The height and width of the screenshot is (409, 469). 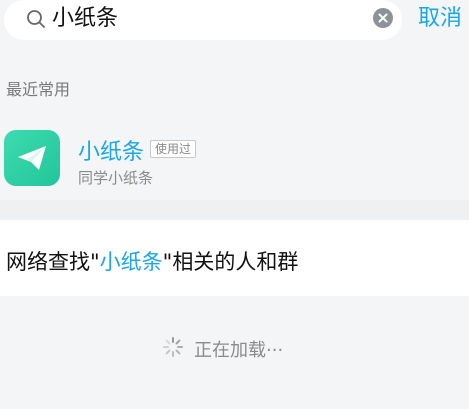 What do you see at coordinates (173, 347) in the screenshot?
I see `spinner-icon` at bounding box center [173, 347].